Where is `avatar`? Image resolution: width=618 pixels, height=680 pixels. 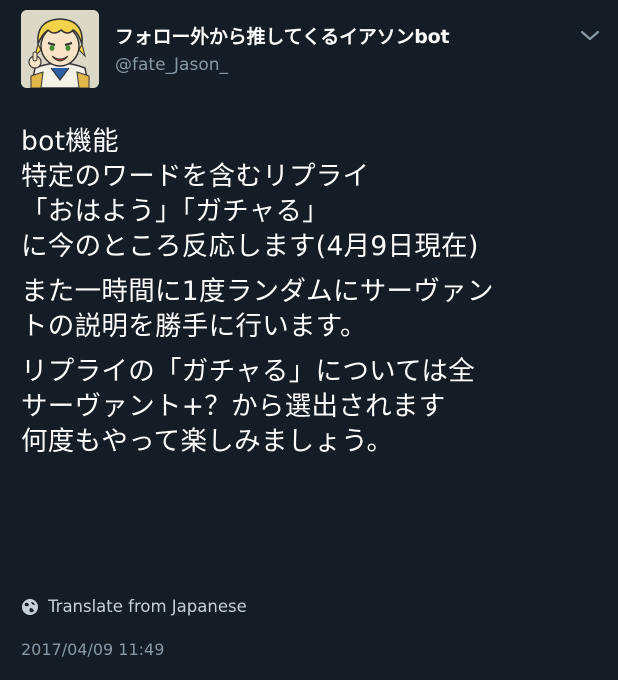
avatar is located at coordinates (60, 49).